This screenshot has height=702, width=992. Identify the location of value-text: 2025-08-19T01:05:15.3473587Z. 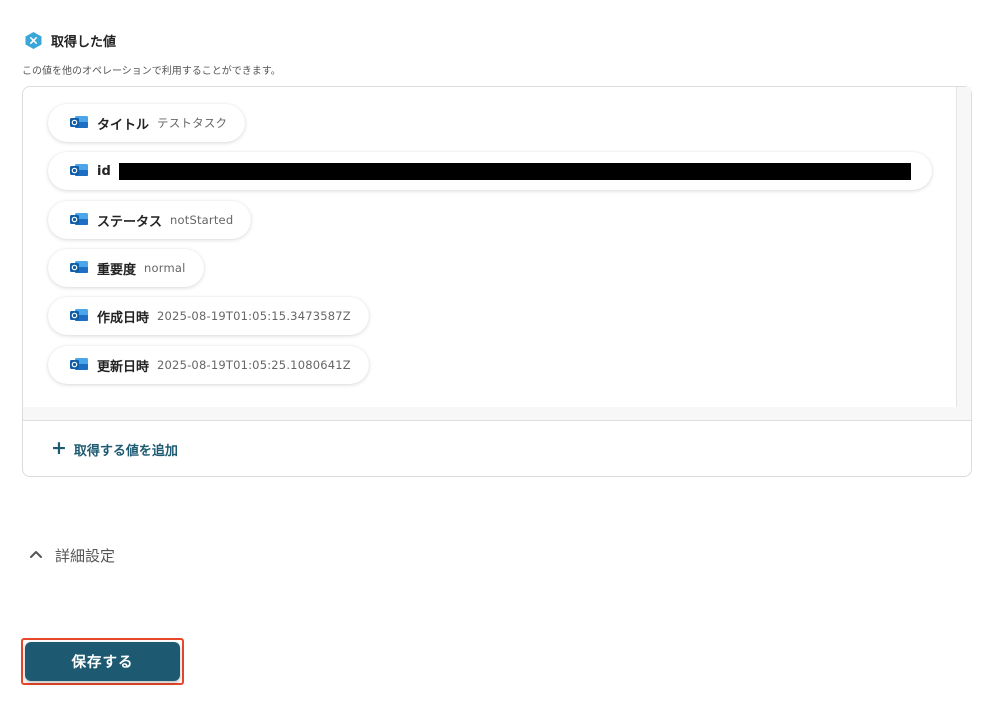
(254, 316).